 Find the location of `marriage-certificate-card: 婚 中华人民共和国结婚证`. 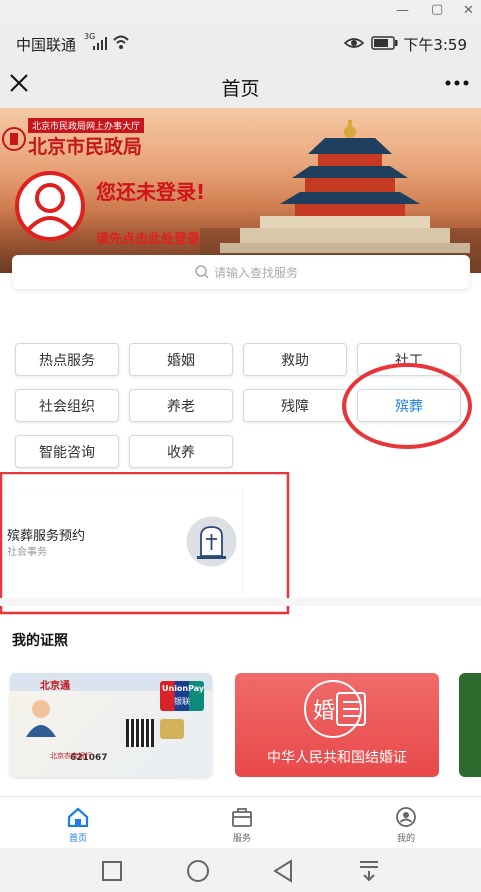

marriage-certificate-card: 婚 中华人民共和国结婚证 is located at coordinates (337, 725).